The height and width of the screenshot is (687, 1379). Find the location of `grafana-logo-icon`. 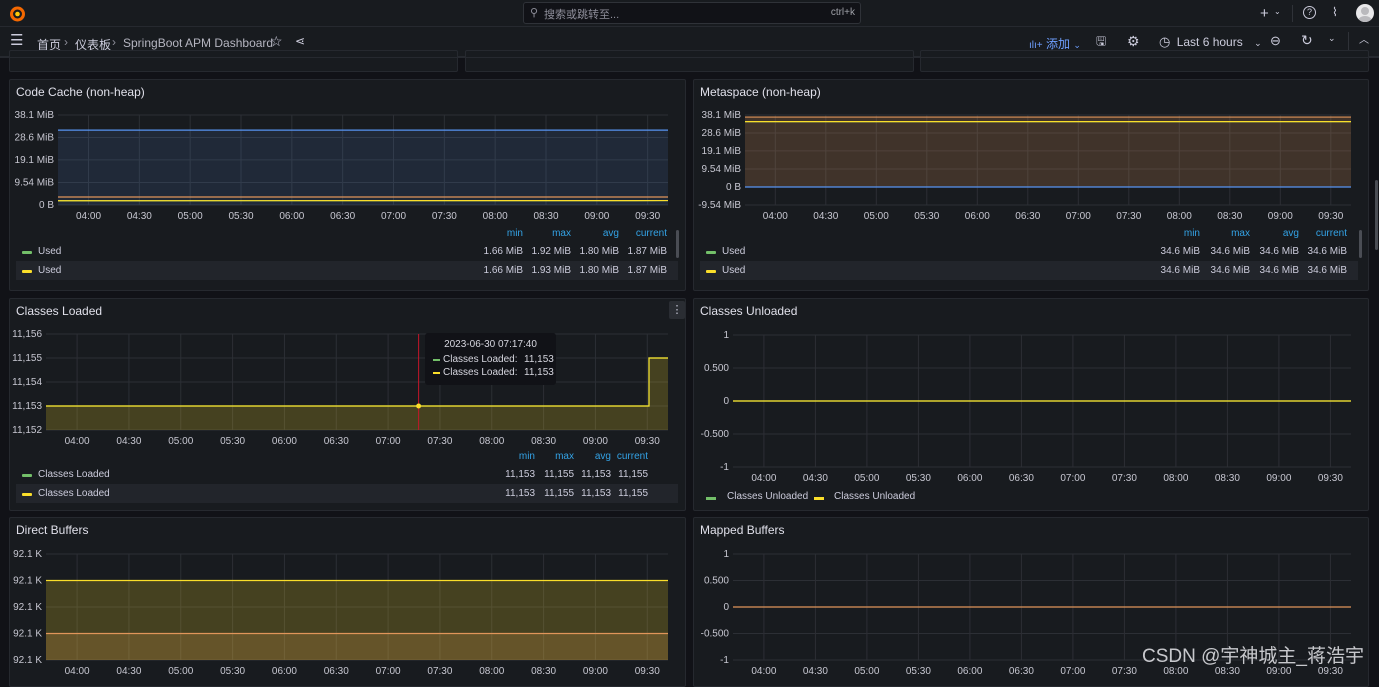

grafana-logo-icon is located at coordinates (17, 13).